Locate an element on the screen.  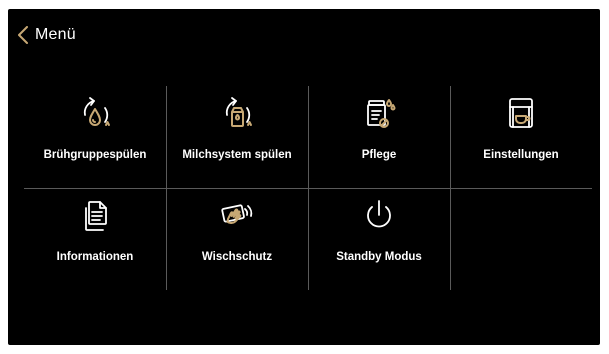
menu-item-milk-system-rinse: Milchsystem spülen is located at coordinates (237, 137).